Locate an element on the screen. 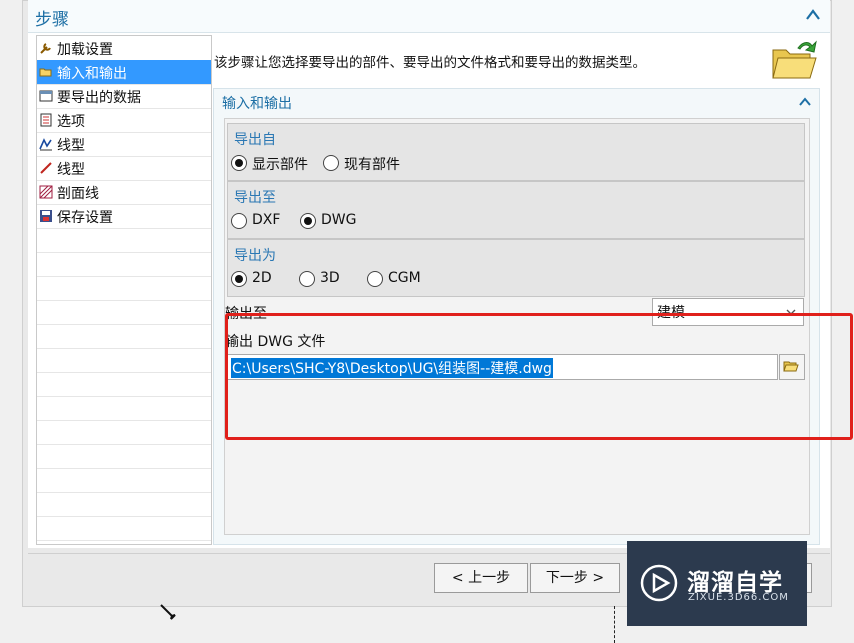 The image size is (854, 643). steps-title: 步骤 is located at coordinates (52, 20).